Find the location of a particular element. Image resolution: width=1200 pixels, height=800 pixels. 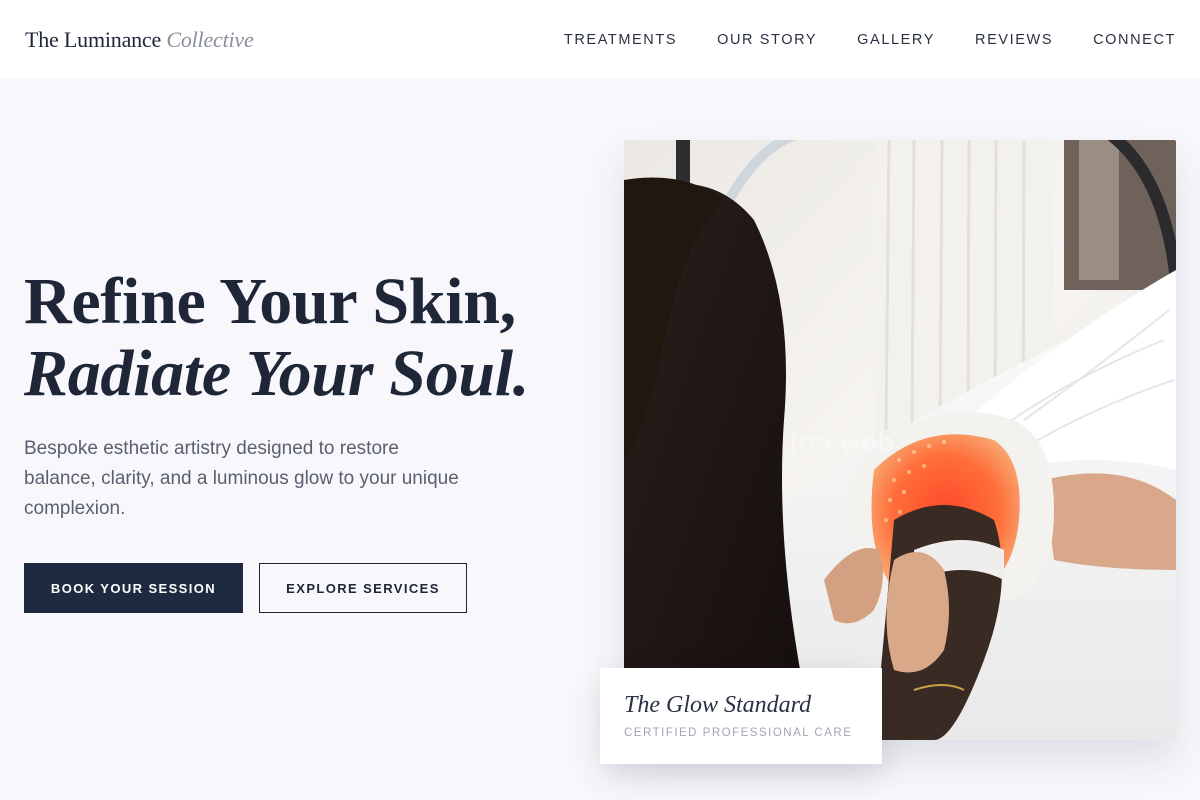

brand-name-italic: Collective is located at coordinates (210, 39).